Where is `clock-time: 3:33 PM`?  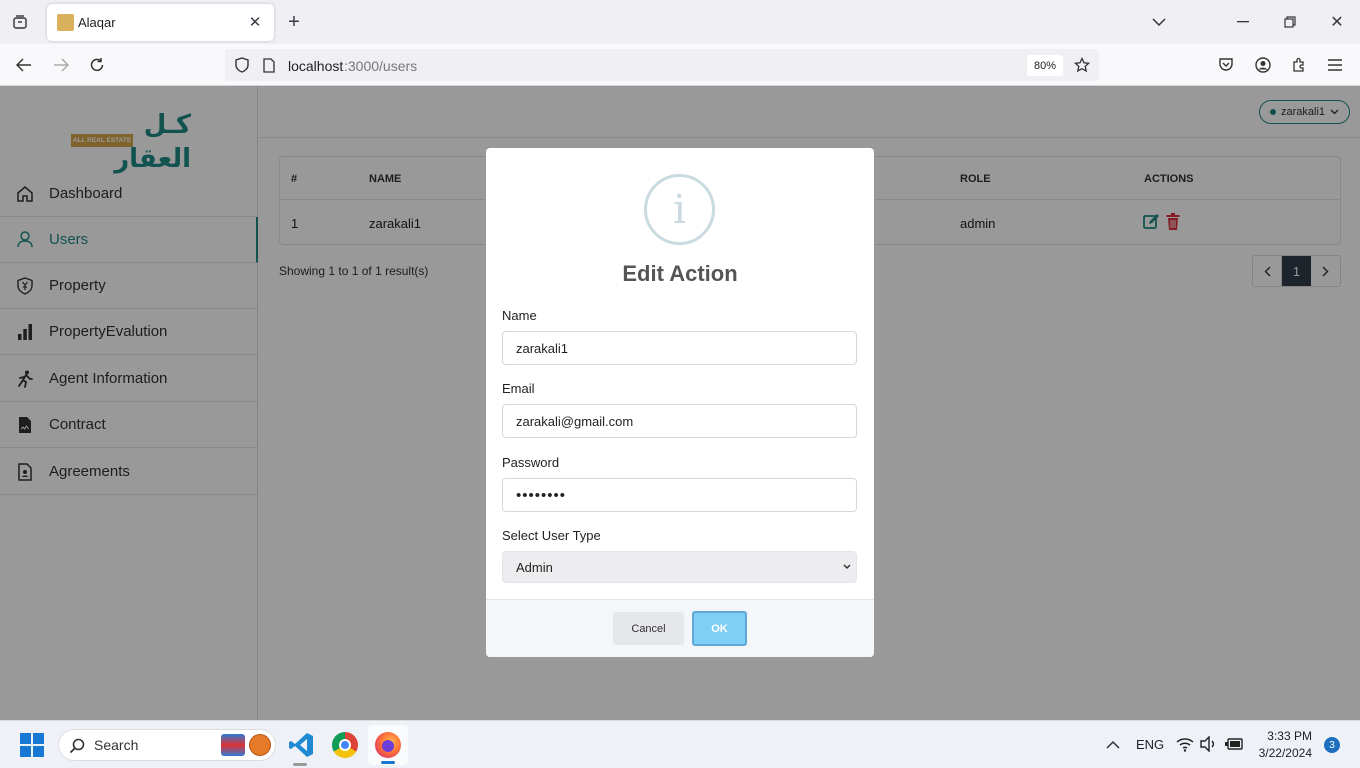
clock-time: 3:33 PM is located at coordinates (1285, 736).